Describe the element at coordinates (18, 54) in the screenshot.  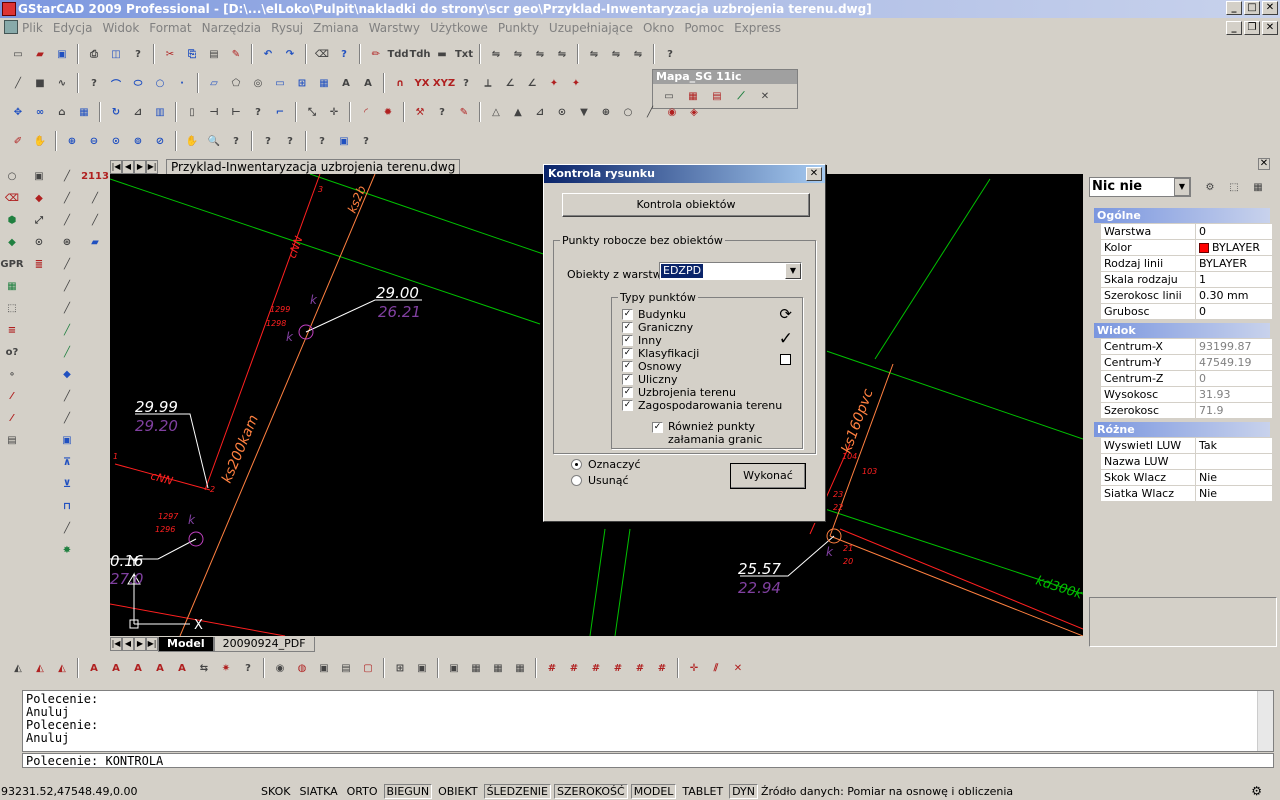
I see `new-file-icon: ▭` at that location.